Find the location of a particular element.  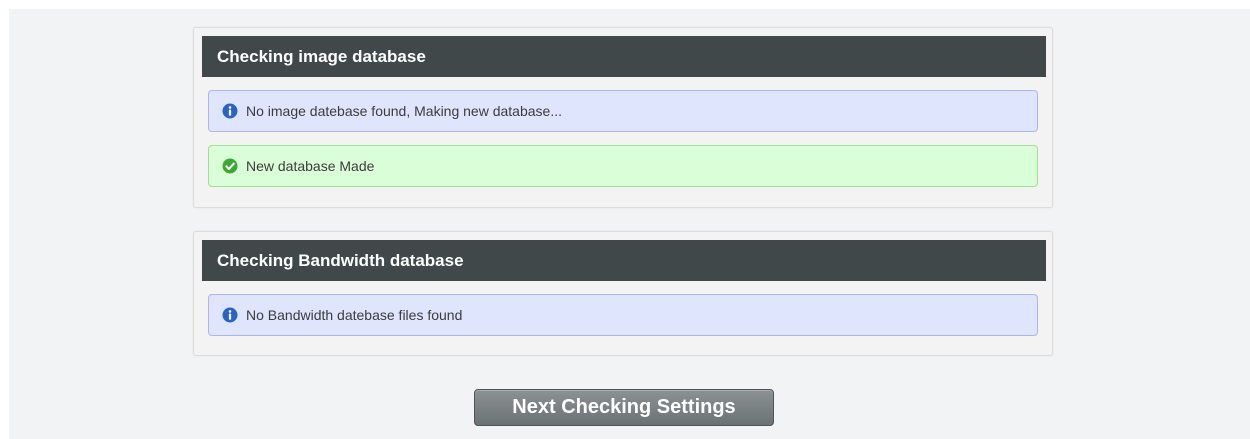

alert-message: No Bandwidth datebase files found is located at coordinates (354, 315).